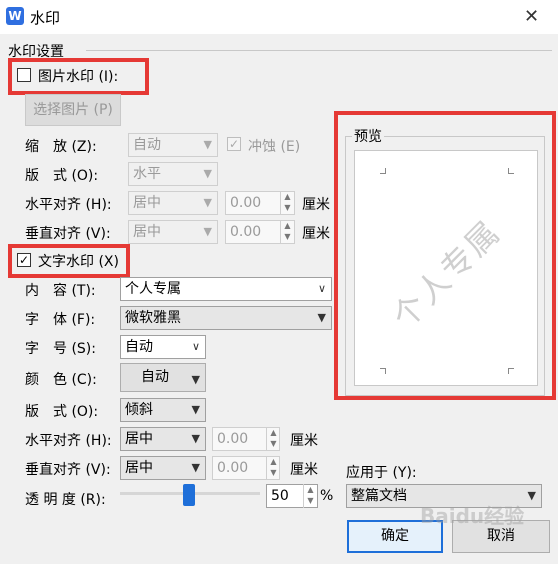  What do you see at coordinates (45, 18) in the screenshot?
I see `window-title: 水印` at bounding box center [45, 18].